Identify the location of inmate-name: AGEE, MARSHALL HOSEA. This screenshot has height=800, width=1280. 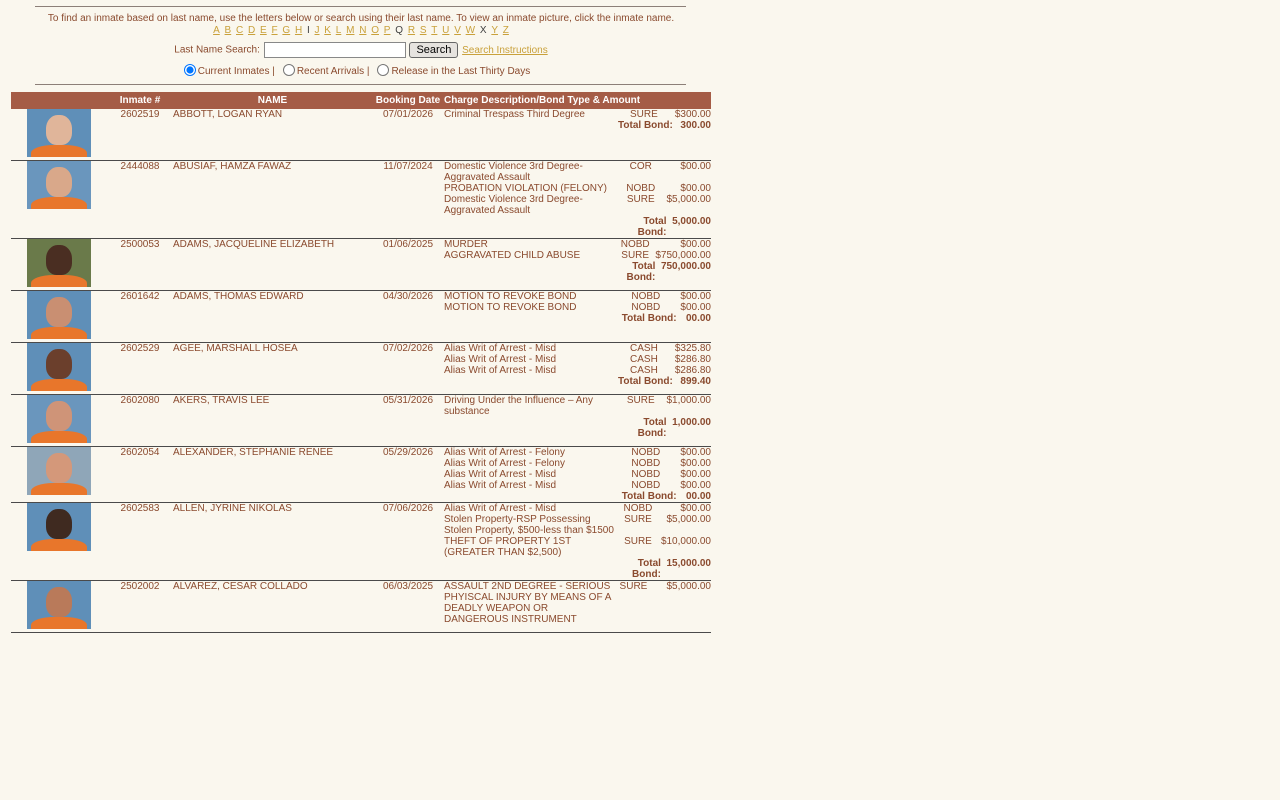
(272, 368).